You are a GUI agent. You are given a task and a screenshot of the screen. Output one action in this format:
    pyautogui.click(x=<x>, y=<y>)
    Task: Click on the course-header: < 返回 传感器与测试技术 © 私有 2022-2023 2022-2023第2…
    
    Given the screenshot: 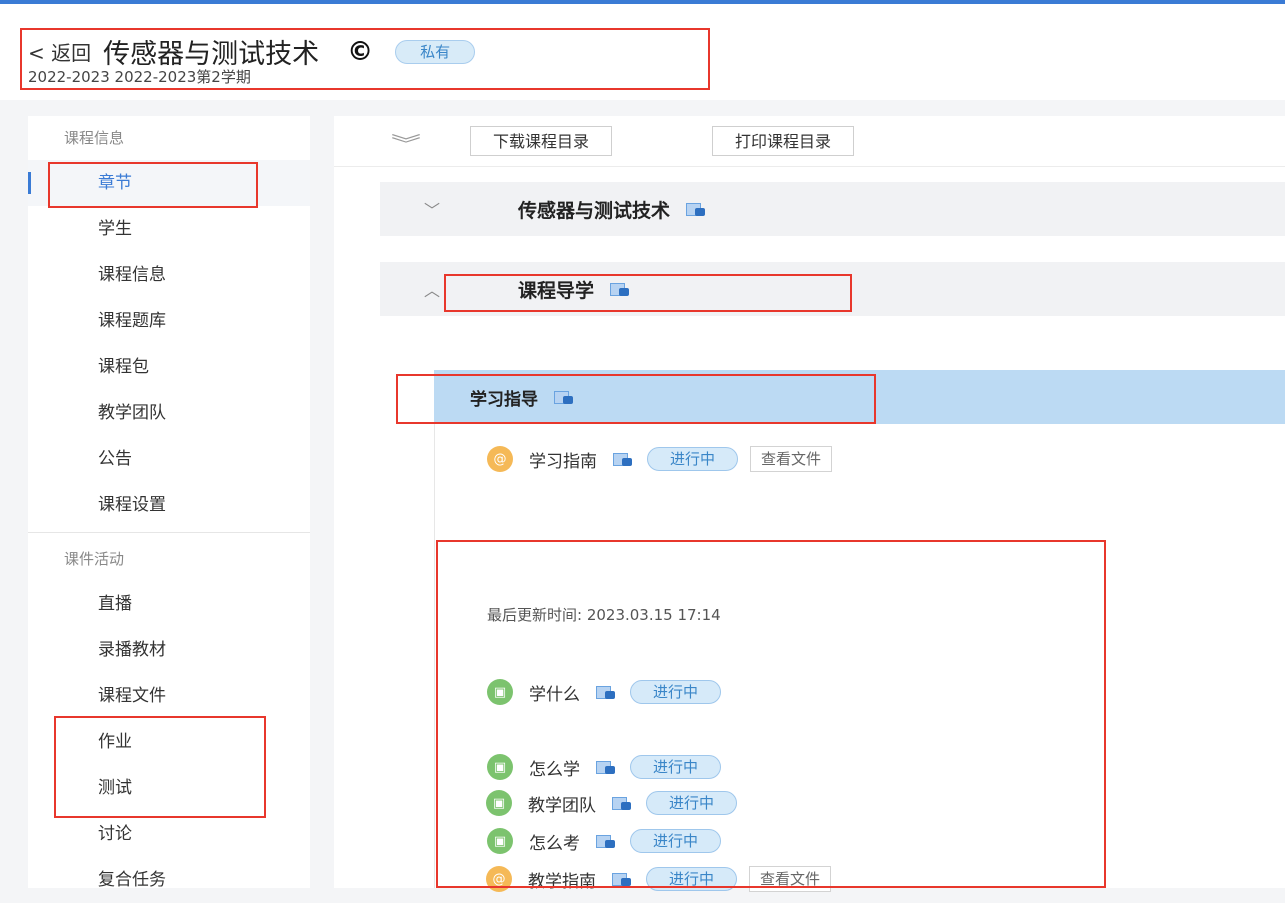 What is the action you would take?
    pyautogui.click(x=642, y=52)
    